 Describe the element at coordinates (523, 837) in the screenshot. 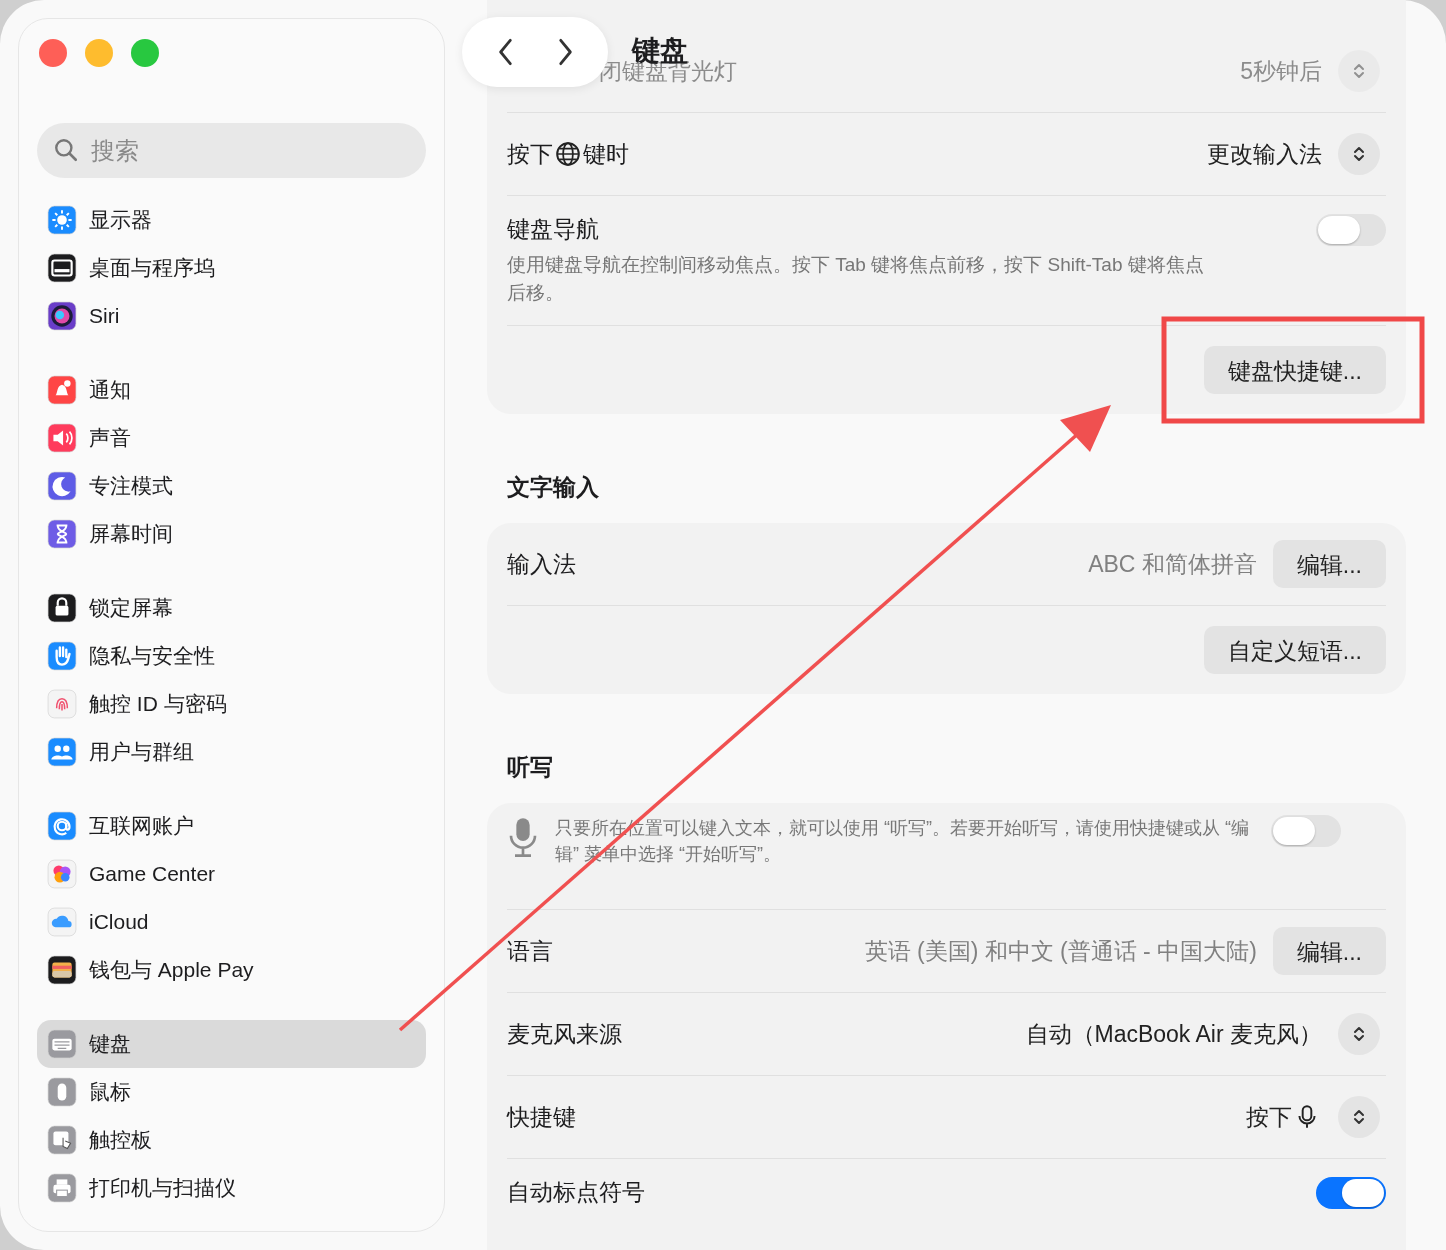

I see `microphone-icon` at that location.